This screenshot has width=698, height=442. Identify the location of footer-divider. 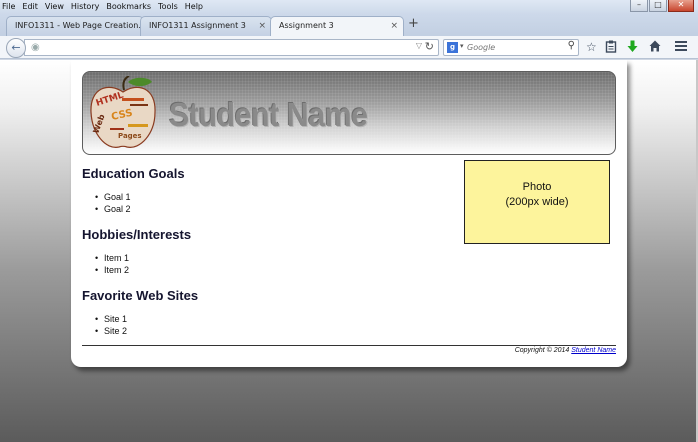
(349, 345).